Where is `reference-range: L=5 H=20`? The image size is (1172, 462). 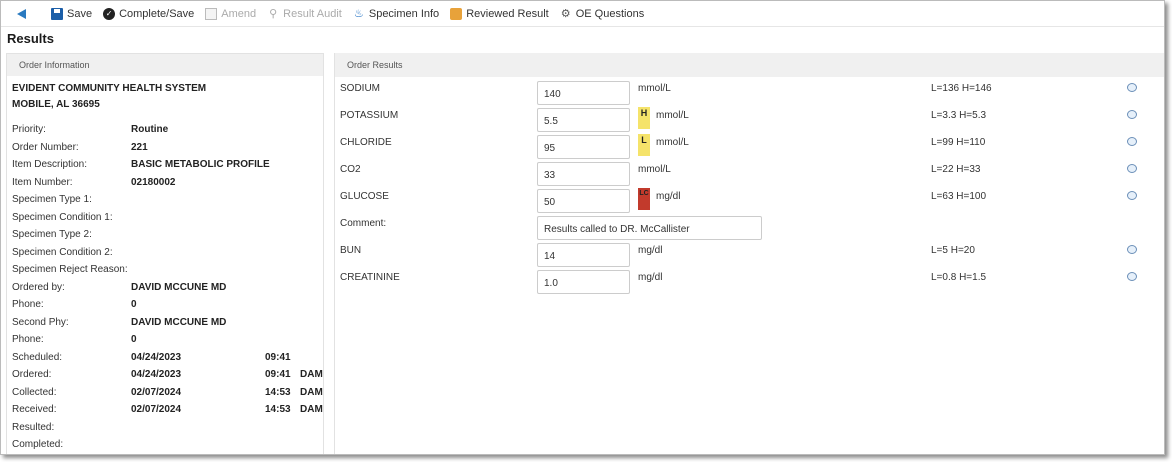 reference-range: L=5 H=20 is located at coordinates (953, 250).